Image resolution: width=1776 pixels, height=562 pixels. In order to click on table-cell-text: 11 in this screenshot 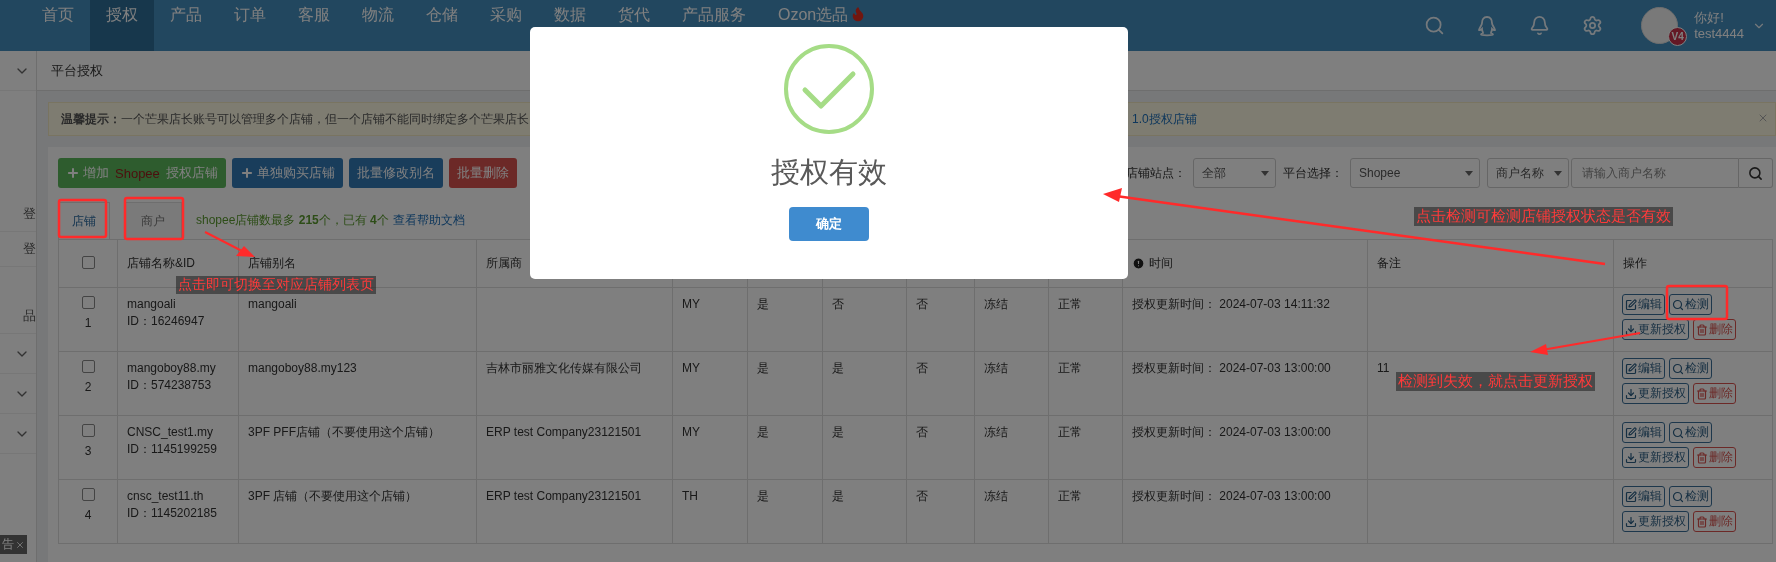, I will do `click(1384, 368)`.